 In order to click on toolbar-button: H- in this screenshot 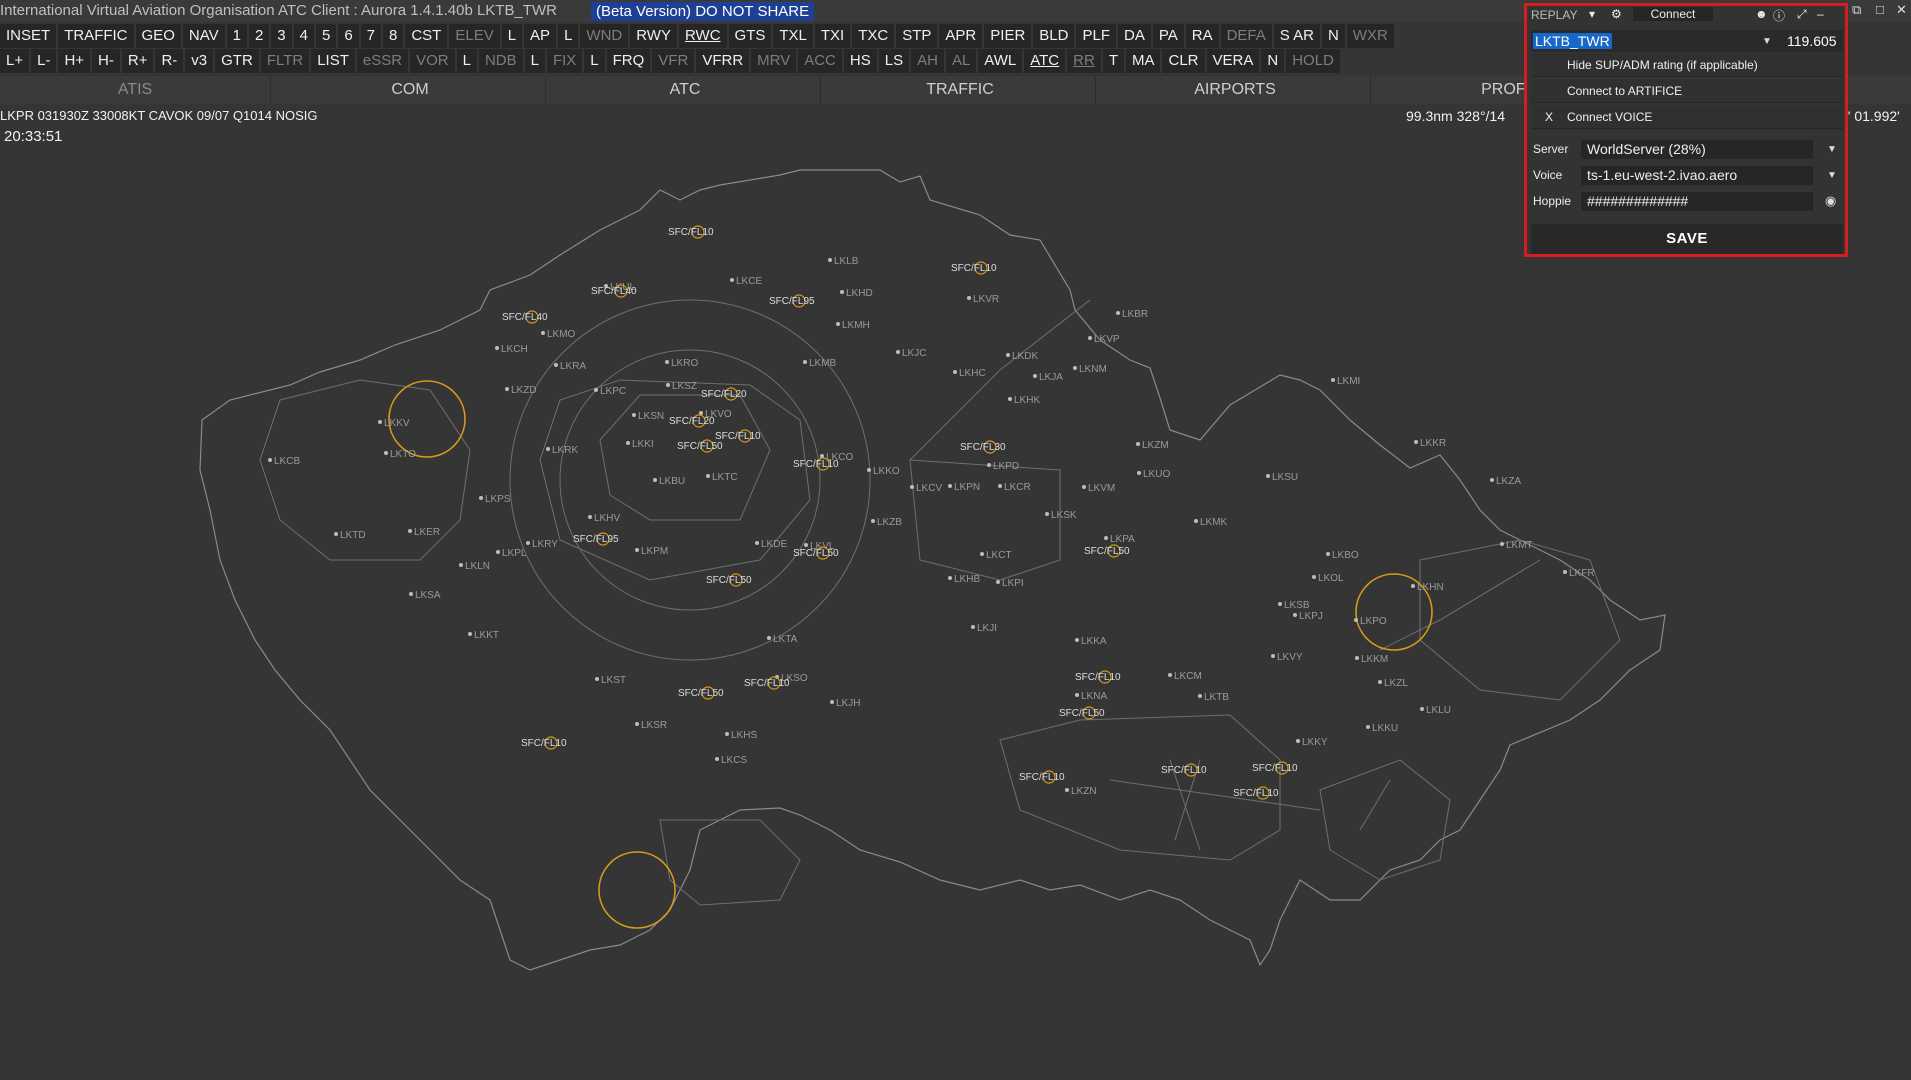, I will do `click(106, 61)`.